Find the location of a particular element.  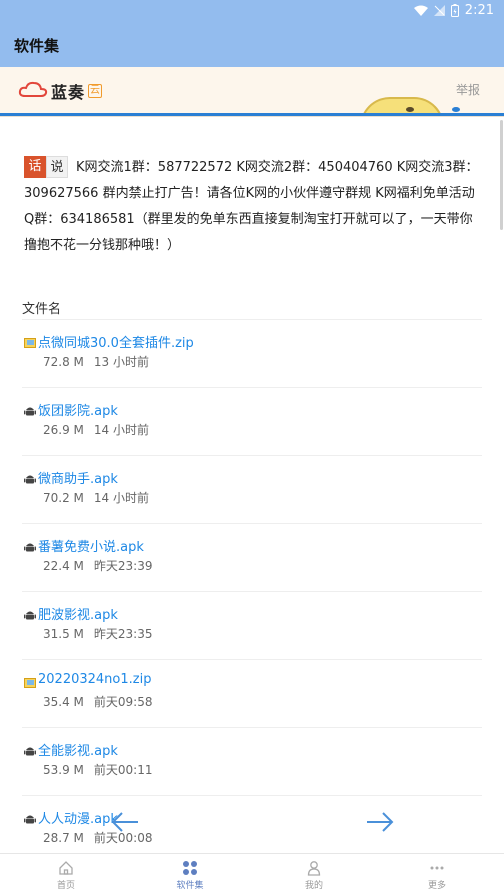

file-row: 微商助手.apk 70.2 M 14 小时前 is located at coordinates (252, 490).